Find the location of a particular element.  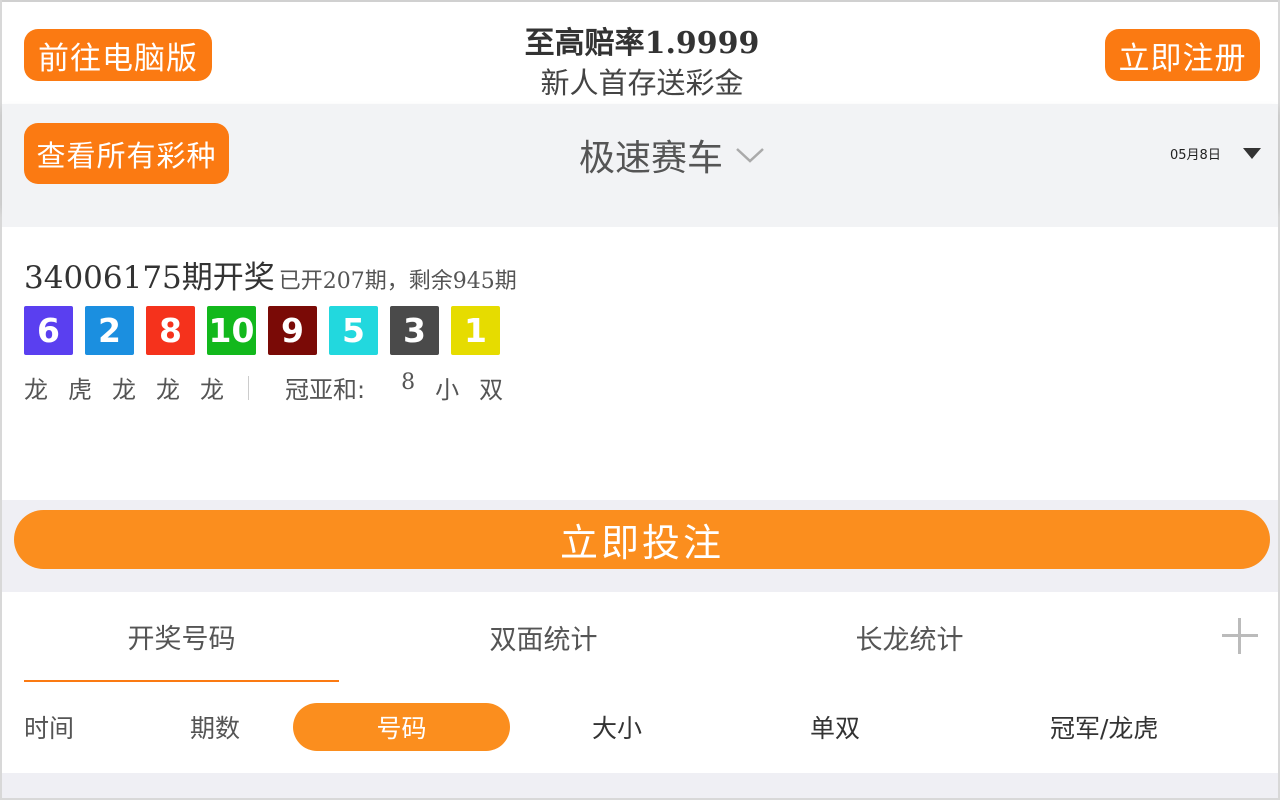

result-balls: 6 2 8 10 9 5 3 1 is located at coordinates (262, 330).